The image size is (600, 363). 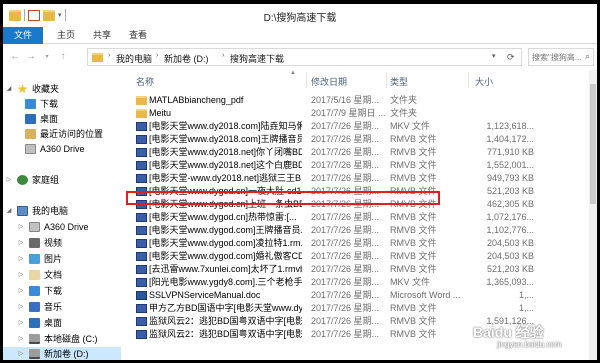 I want to click on nav-item-desktop: 桌面, so click(x=41, y=119).